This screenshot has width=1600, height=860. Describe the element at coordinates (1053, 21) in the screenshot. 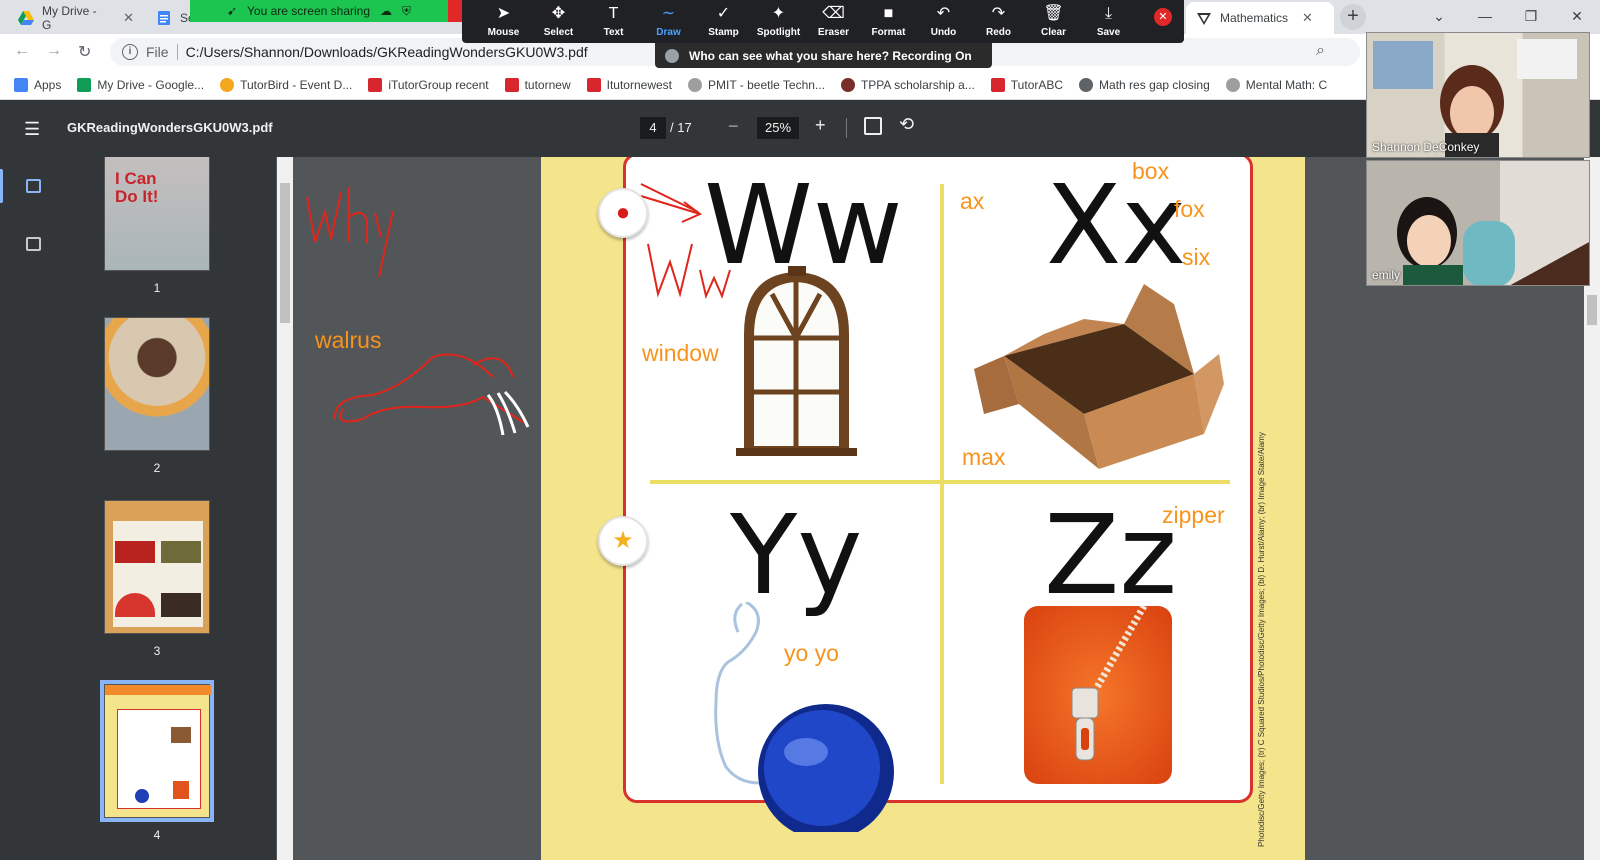

I see `tool-clear-button: 🗑 Clear` at that location.